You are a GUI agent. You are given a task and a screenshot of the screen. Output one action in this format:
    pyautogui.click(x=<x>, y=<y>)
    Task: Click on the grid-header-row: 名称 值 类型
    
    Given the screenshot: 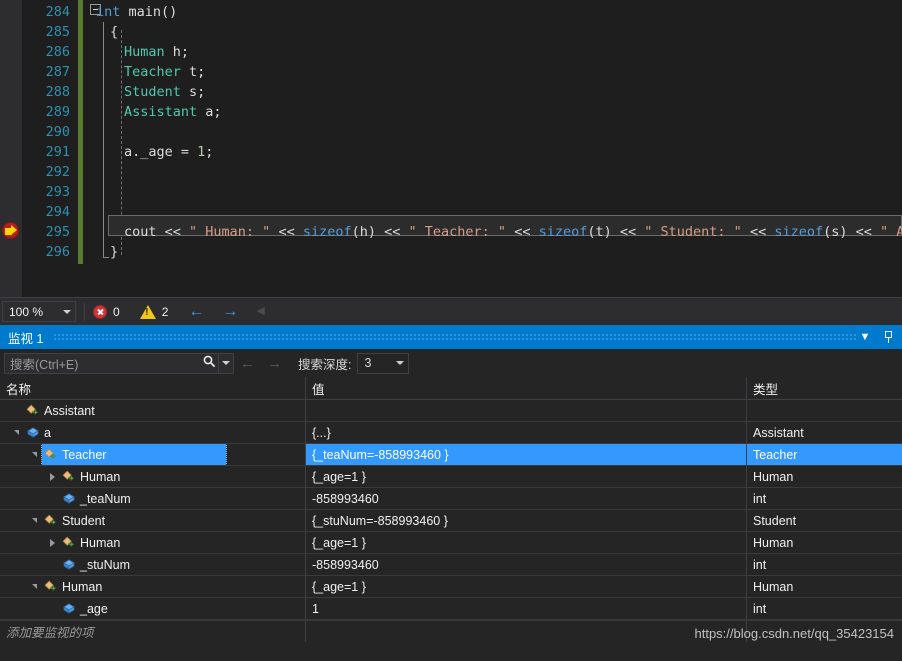 What is the action you would take?
    pyautogui.click(x=451, y=388)
    